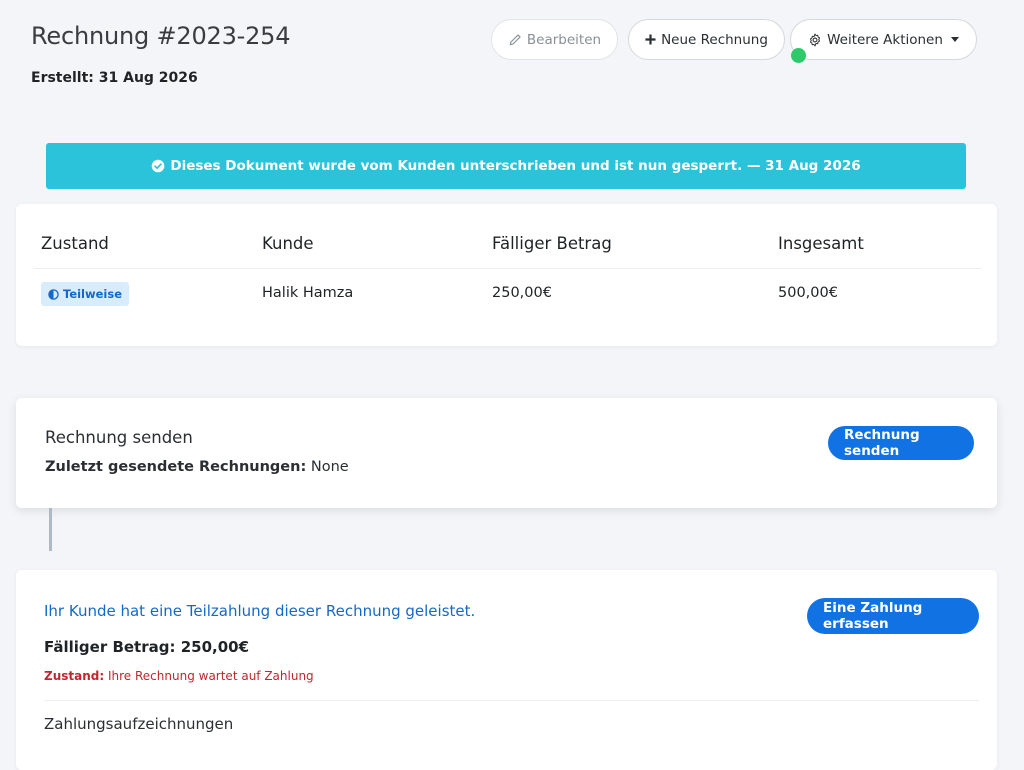 Image resolution: width=1024 pixels, height=770 pixels. I want to click on column-header-total: Insgesamt, so click(821, 243).